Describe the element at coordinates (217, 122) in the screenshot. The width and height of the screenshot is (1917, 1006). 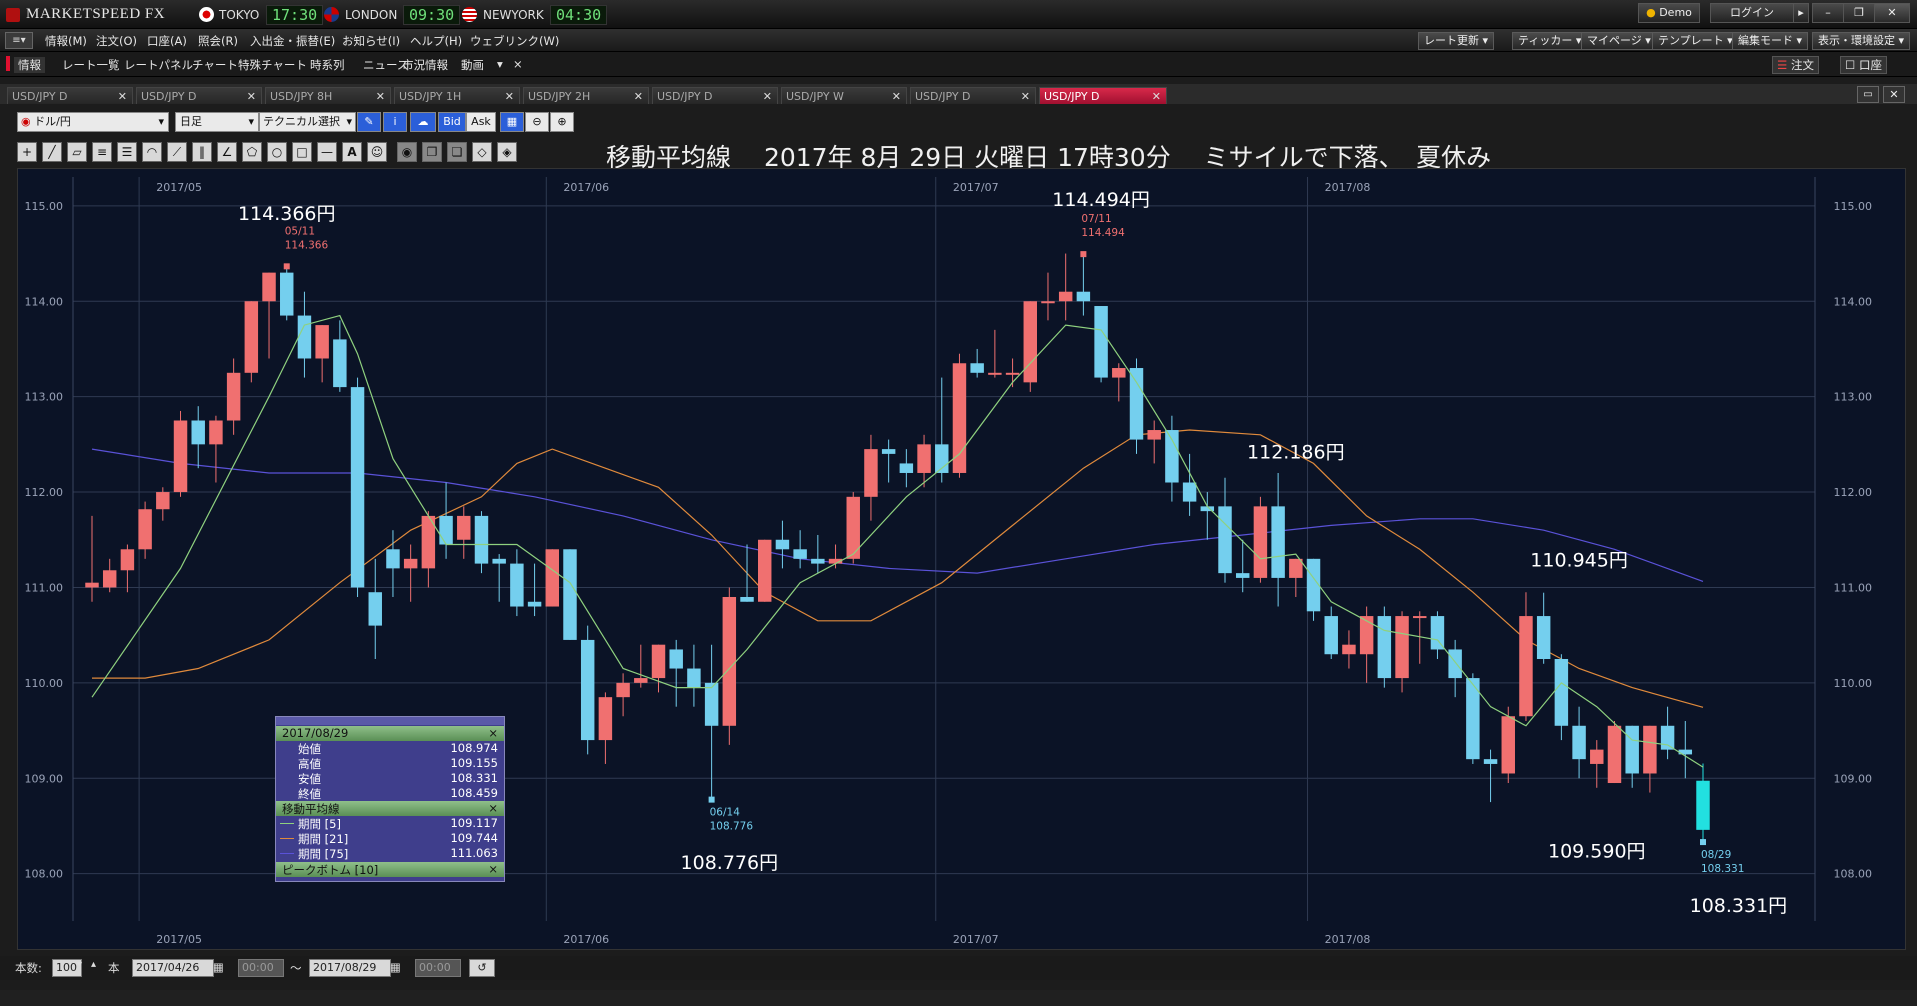
I see `period-select: 日足 ▾` at that location.